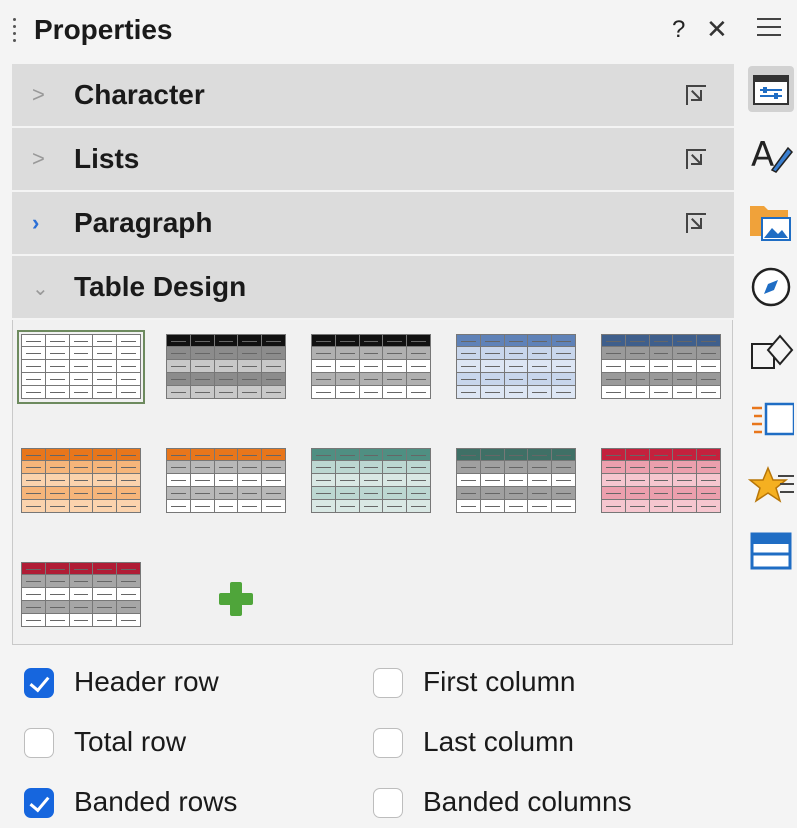 The image size is (797, 828). Describe the element at coordinates (499, 681) in the screenshot. I see `first-column-label: First column` at that location.